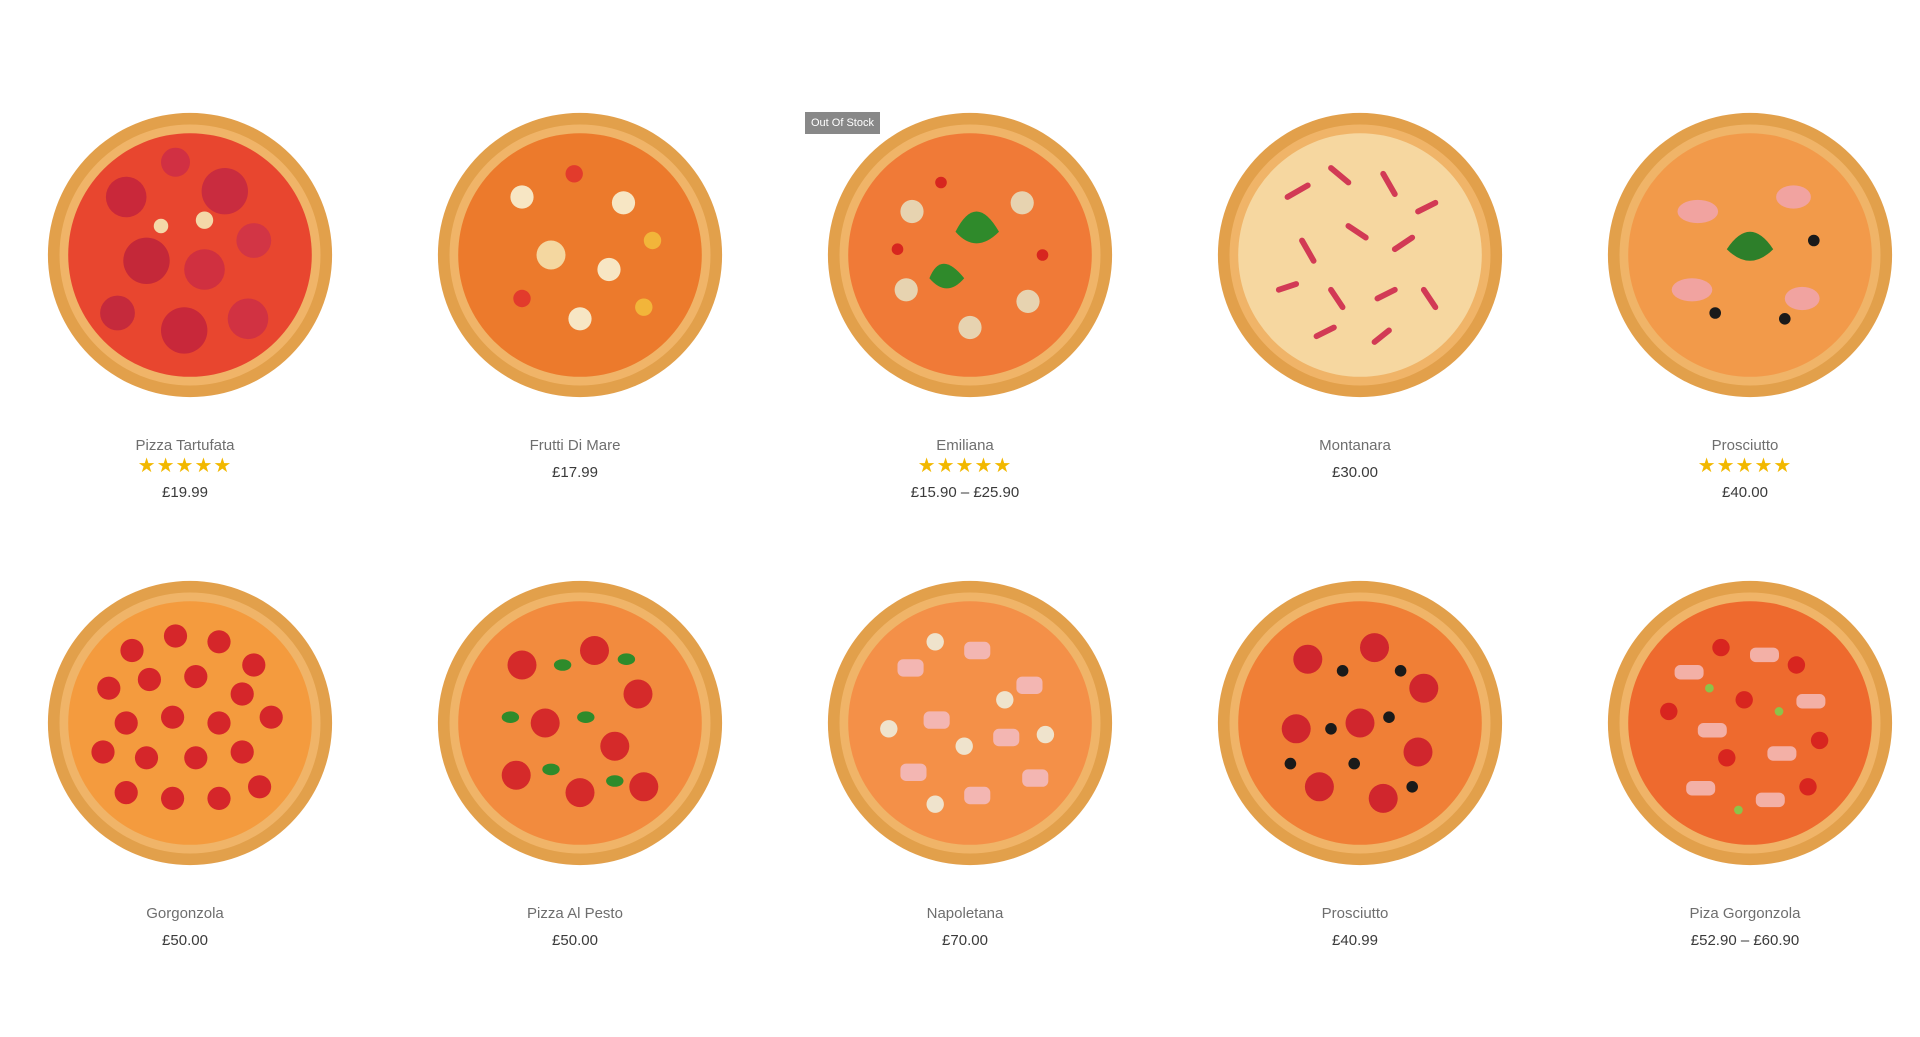 The height and width of the screenshot is (1037, 1920). I want to click on product-image-montanara, so click(1360, 255).